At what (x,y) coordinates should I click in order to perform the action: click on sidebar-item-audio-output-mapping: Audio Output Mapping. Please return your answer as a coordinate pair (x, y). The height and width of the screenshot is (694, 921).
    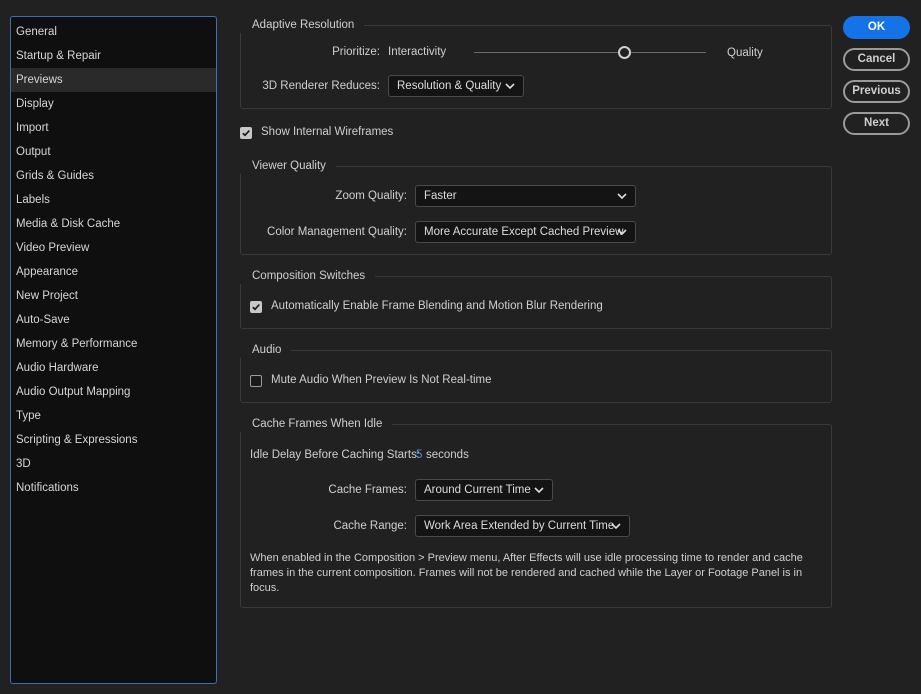
    Looking at the image, I should click on (113, 392).